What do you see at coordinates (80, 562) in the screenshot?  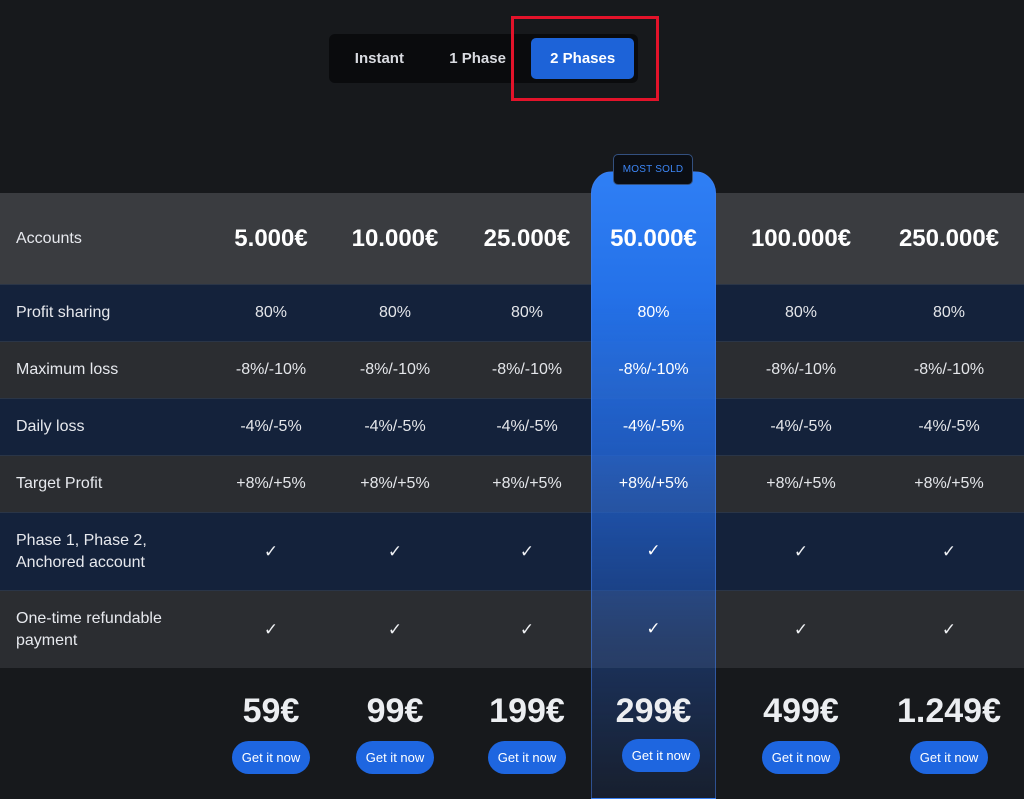 I see `row-label-line: Anchored account` at bounding box center [80, 562].